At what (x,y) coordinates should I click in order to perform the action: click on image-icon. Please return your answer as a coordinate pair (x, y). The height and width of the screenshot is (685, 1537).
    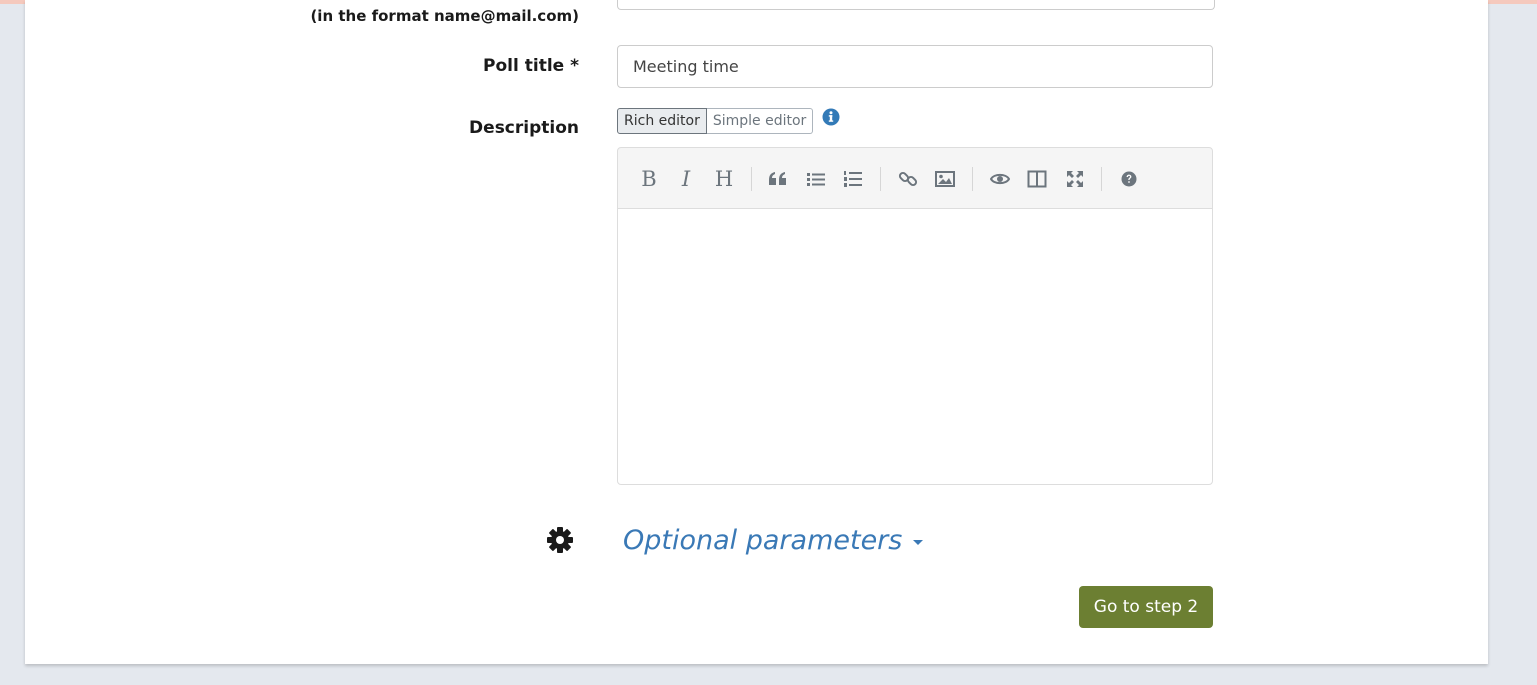
    Looking at the image, I should click on (945, 179).